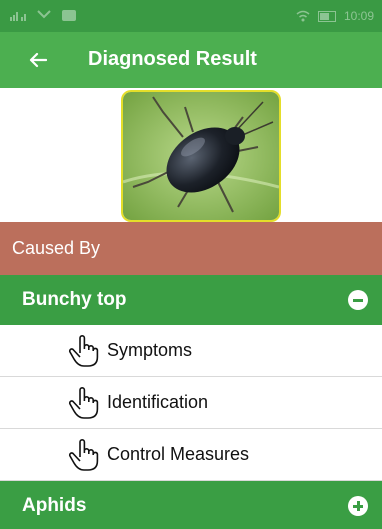  Describe the element at coordinates (18, 16) in the screenshot. I see `signal-icon` at that location.